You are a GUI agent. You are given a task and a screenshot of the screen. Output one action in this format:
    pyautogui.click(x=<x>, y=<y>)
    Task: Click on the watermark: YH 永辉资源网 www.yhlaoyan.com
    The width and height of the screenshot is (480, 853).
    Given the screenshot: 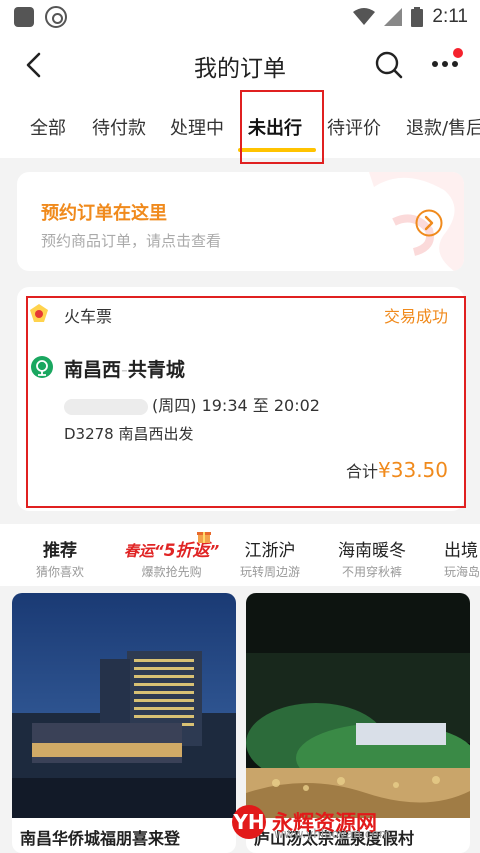 What is the action you would take?
    pyautogui.click(x=311, y=822)
    